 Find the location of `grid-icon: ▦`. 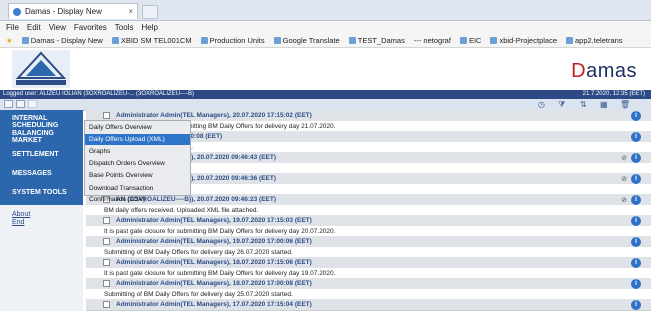

grid-icon: ▦ is located at coordinates (604, 104).